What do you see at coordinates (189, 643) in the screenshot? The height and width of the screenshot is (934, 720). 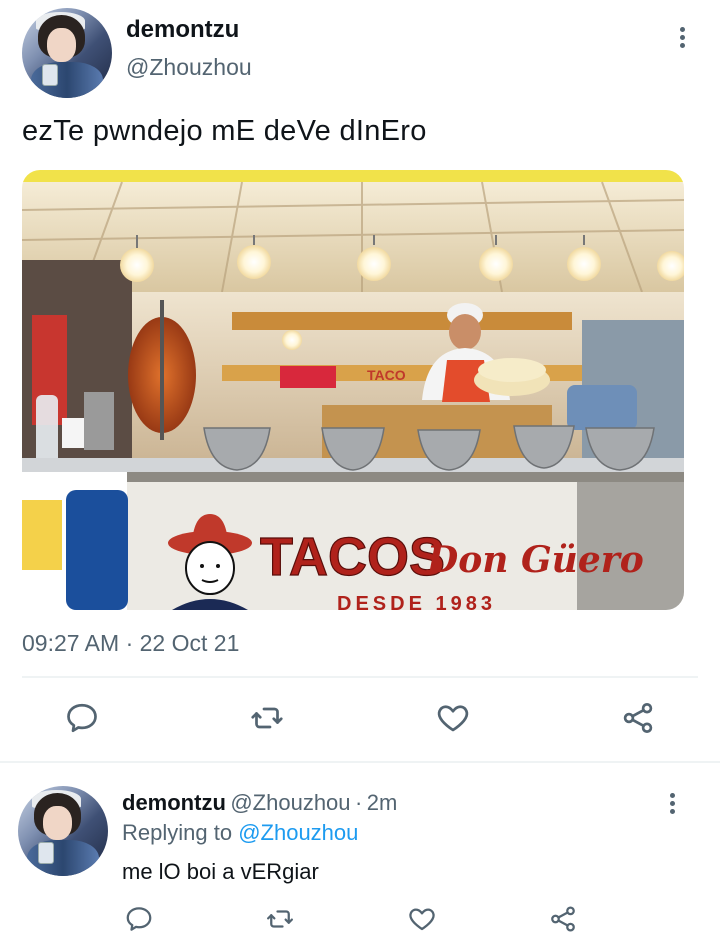 I see `tweet-date: 22 Oct 21` at bounding box center [189, 643].